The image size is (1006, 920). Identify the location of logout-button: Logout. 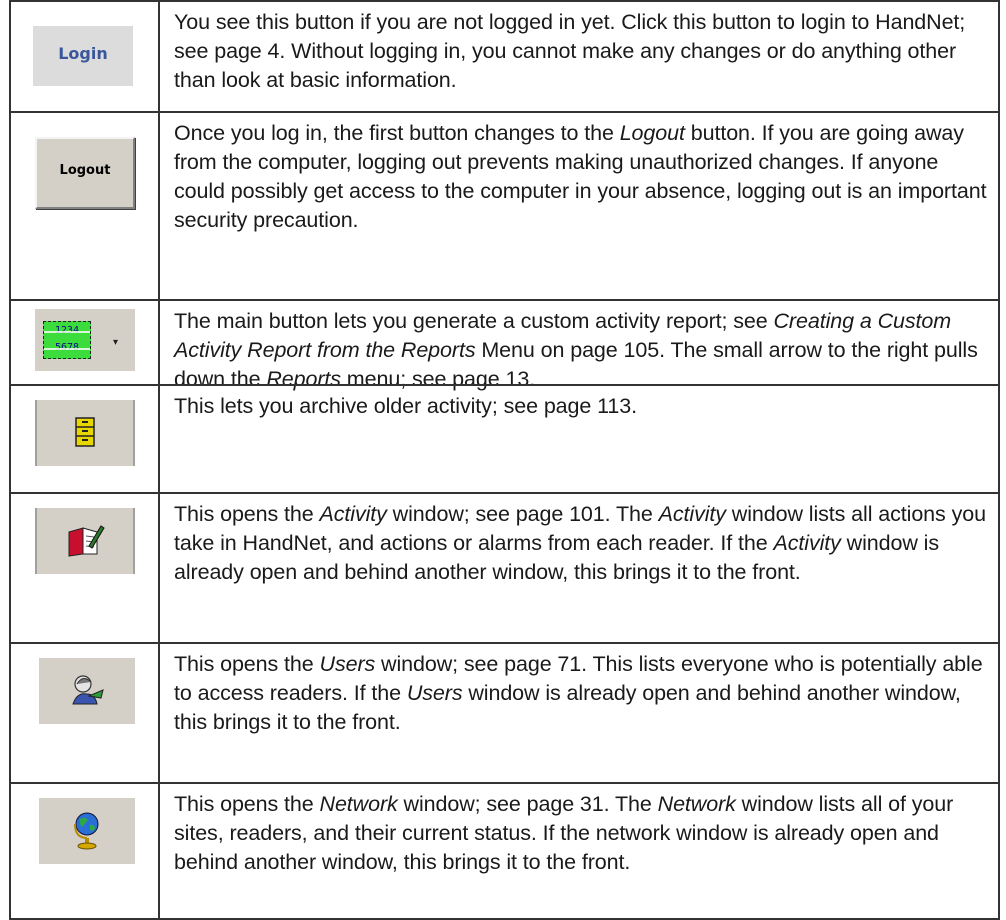
(85, 173).